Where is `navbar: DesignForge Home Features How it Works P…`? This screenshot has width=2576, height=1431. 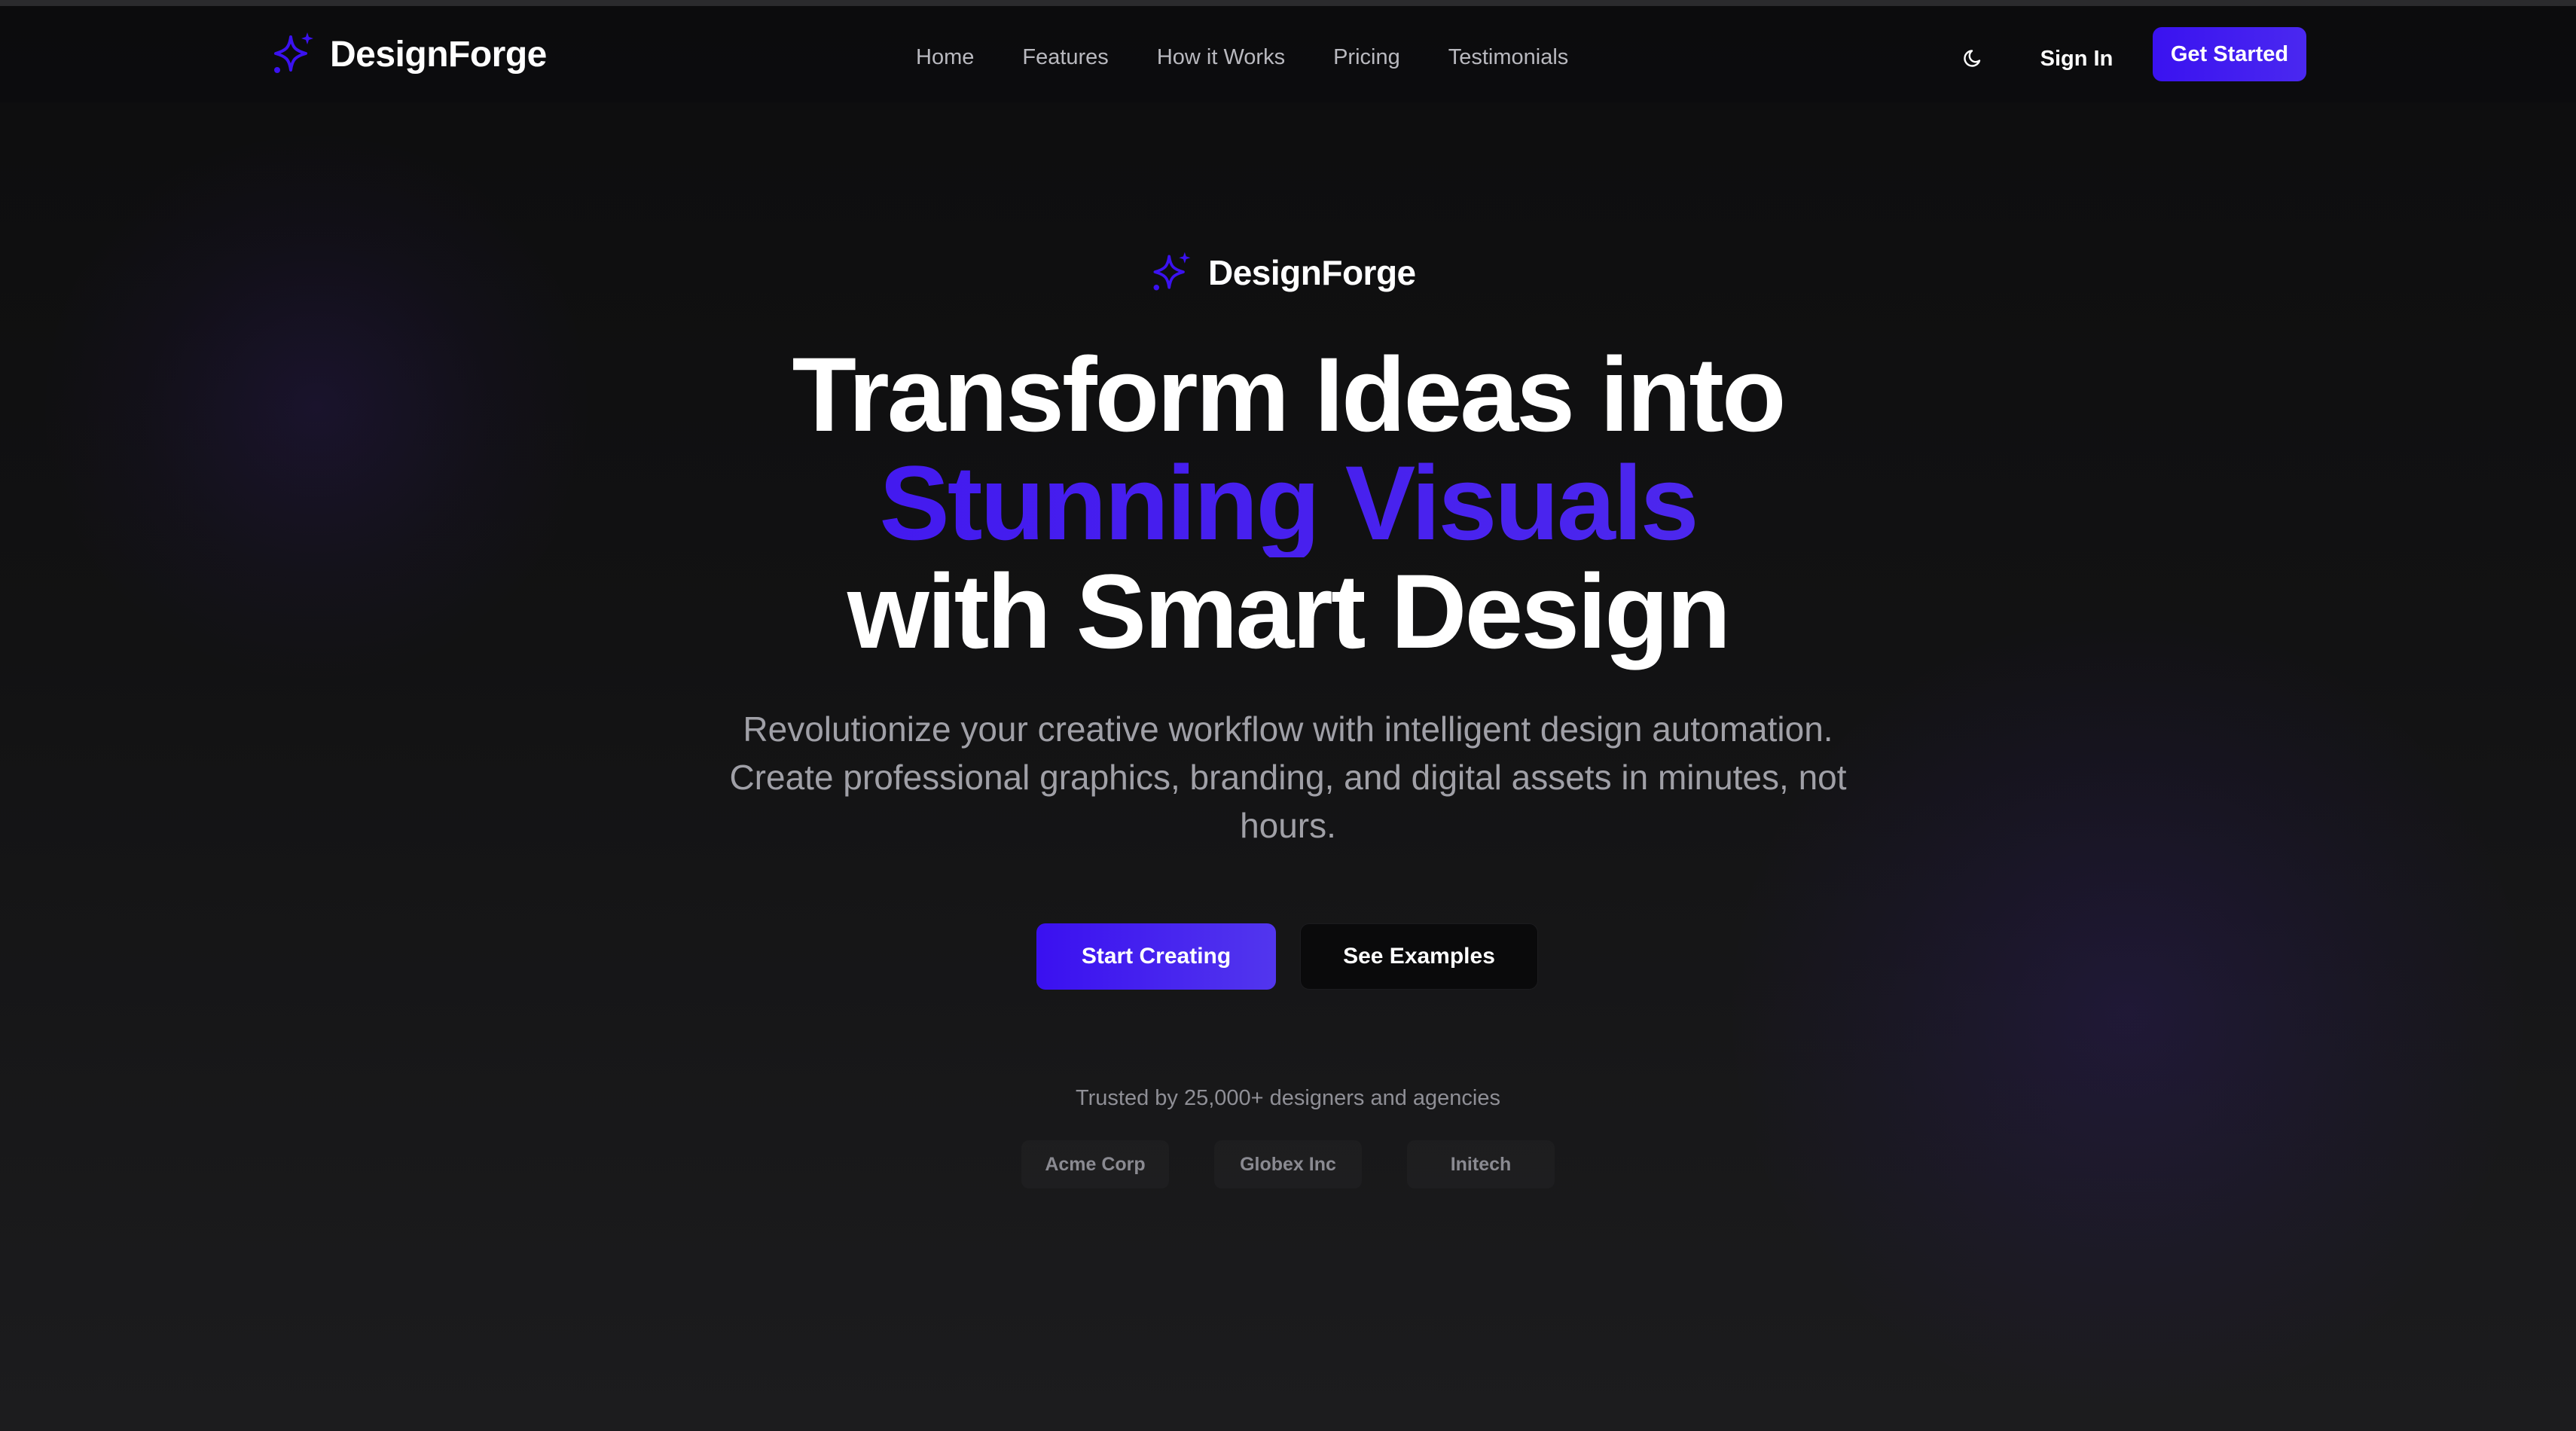 navbar: DesignForge Home Features How it Works P… is located at coordinates (1288, 54).